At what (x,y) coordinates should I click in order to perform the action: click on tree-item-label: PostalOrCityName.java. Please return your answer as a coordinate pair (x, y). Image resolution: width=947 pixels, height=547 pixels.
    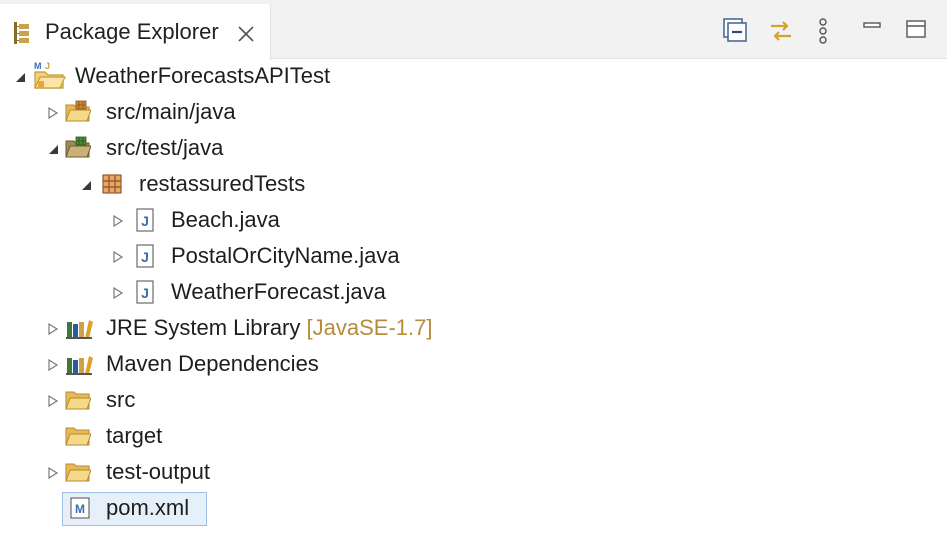
    Looking at the image, I should click on (285, 255).